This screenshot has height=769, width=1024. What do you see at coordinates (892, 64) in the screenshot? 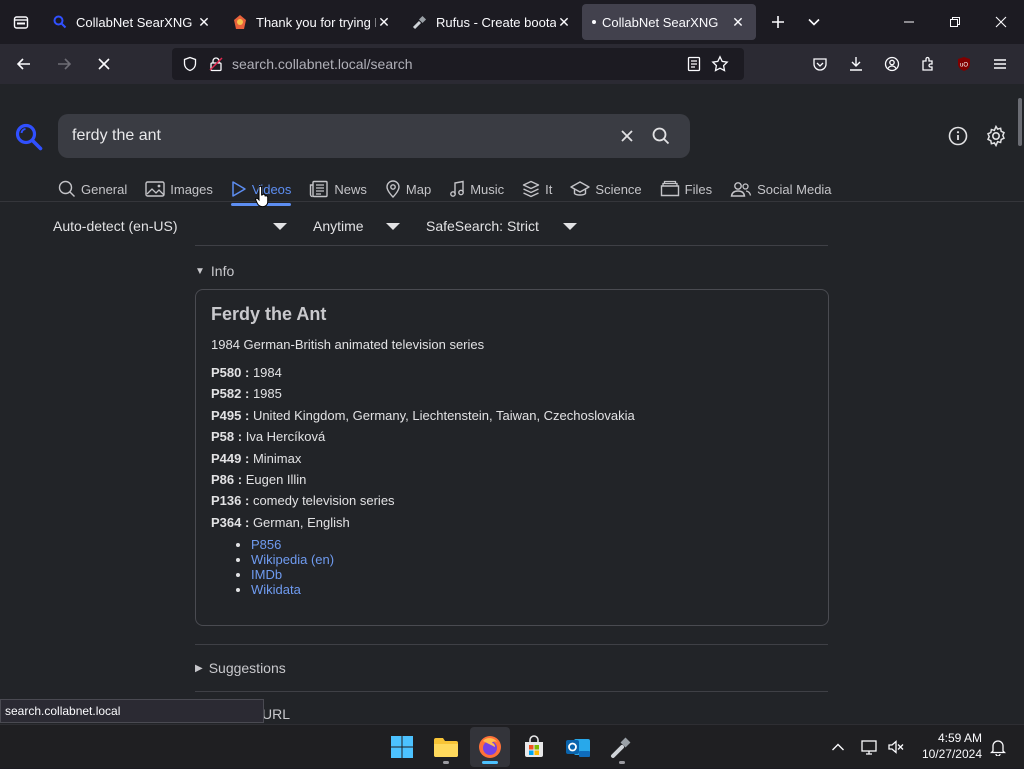
I see `account-button` at bounding box center [892, 64].